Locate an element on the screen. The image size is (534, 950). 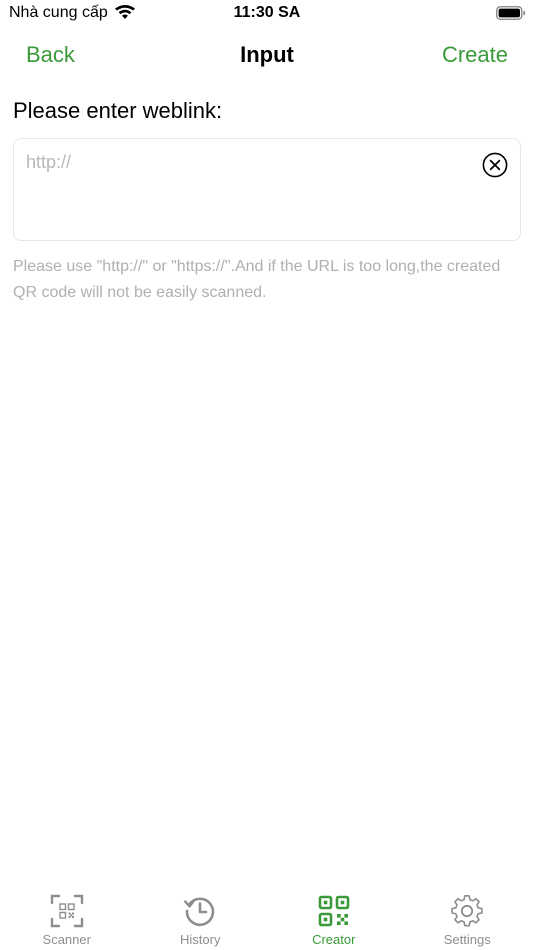
weblink-input is located at coordinates (246, 162).